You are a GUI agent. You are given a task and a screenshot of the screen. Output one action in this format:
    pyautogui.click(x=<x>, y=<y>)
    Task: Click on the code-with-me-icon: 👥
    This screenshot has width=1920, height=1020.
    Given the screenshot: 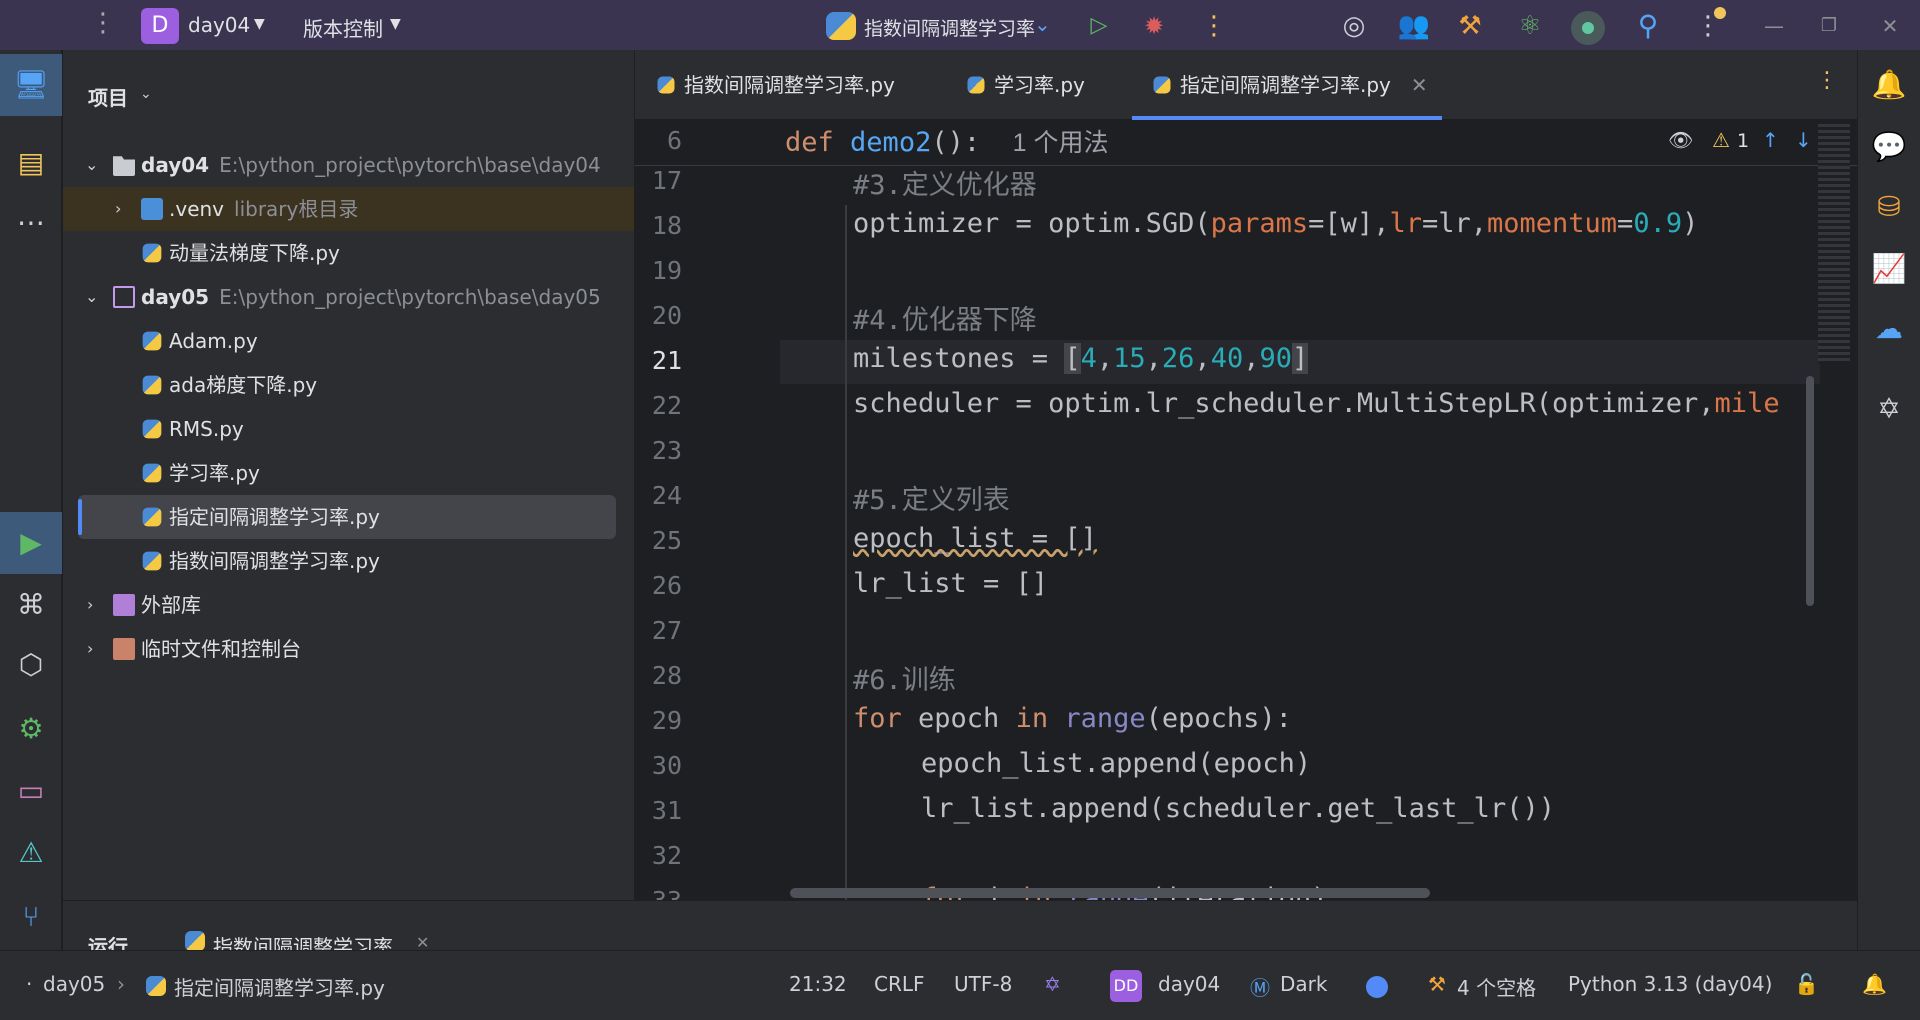 What is the action you would take?
    pyautogui.click(x=1414, y=26)
    